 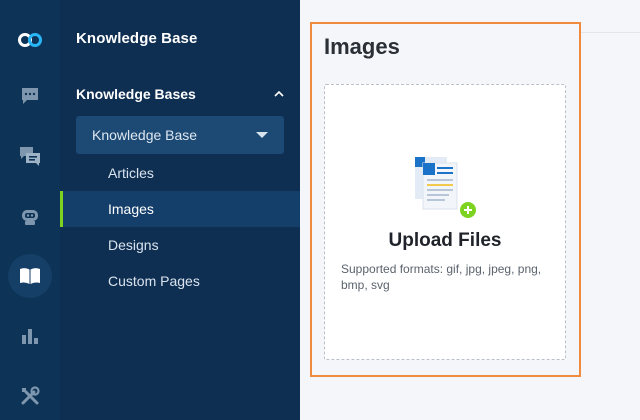 I want to click on knowledge-bases-section-toggle: Knowledge Bases, so click(x=180, y=94).